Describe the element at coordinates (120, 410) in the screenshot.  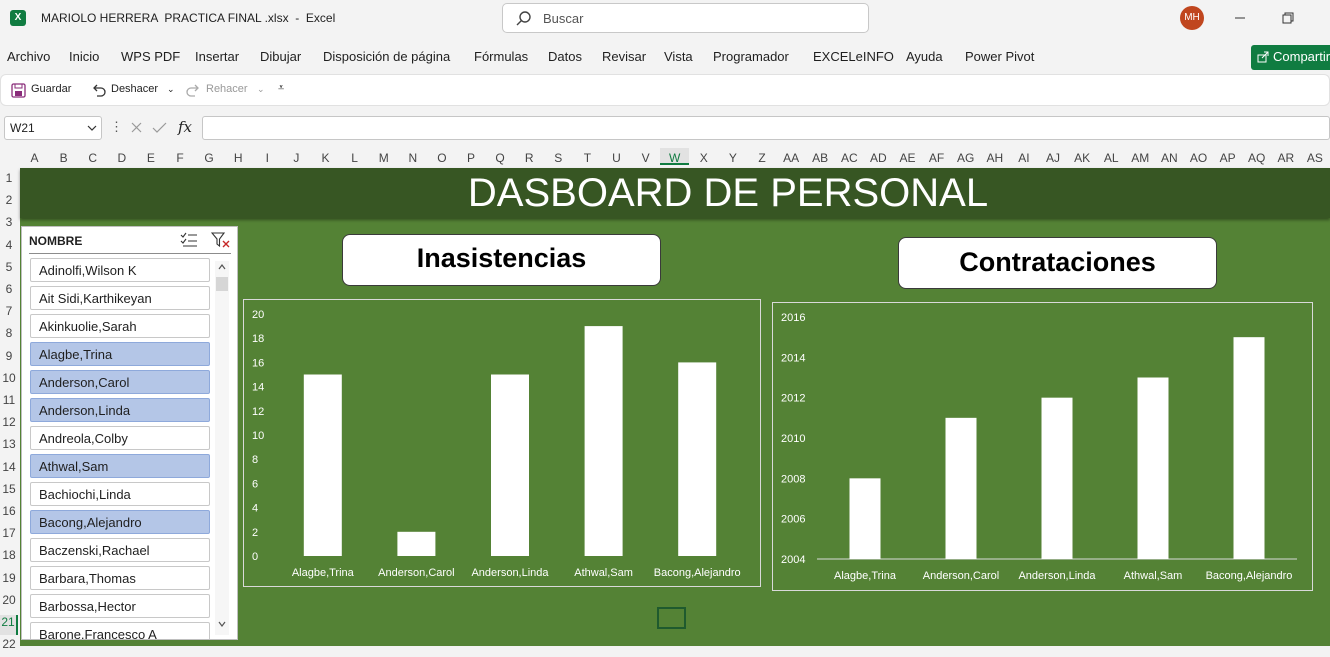
I see `slicer-item: Anderson,Linda` at that location.